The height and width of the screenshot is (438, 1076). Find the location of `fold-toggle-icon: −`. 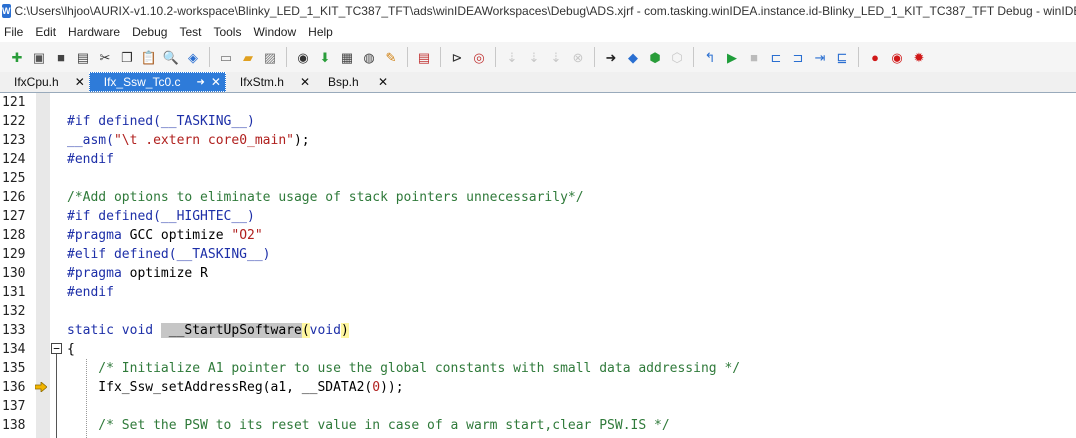

fold-toggle-icon: − is located at coordinates (56, 348).